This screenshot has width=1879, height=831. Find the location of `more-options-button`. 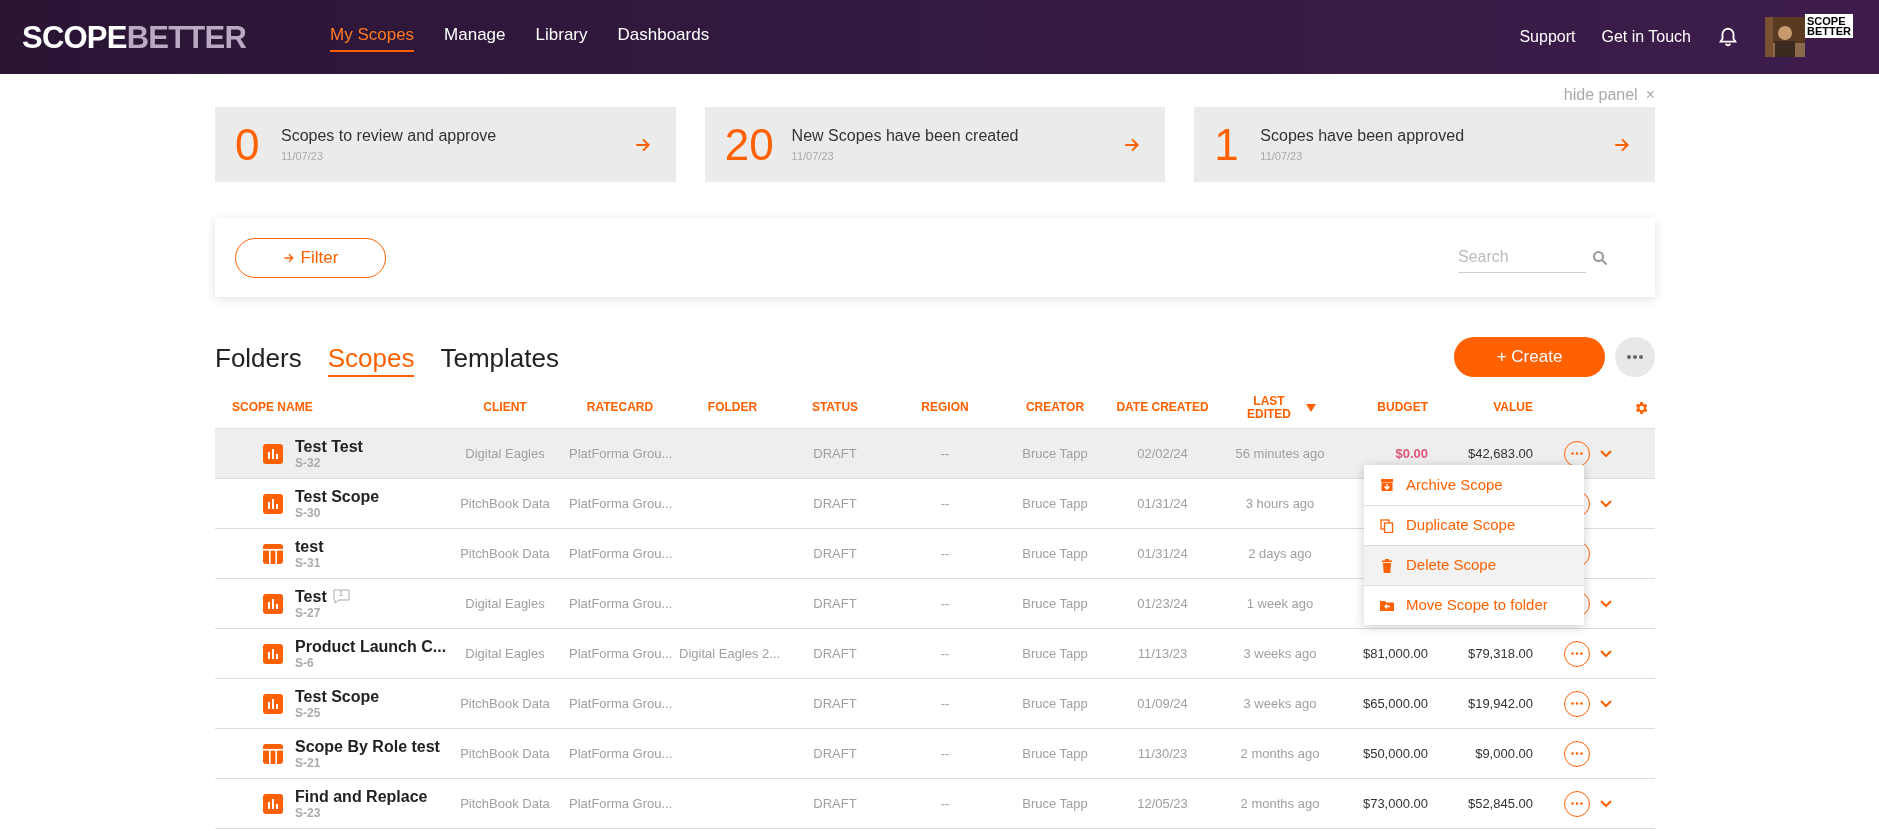

more-options-button is located at coordinates (1635, 357).